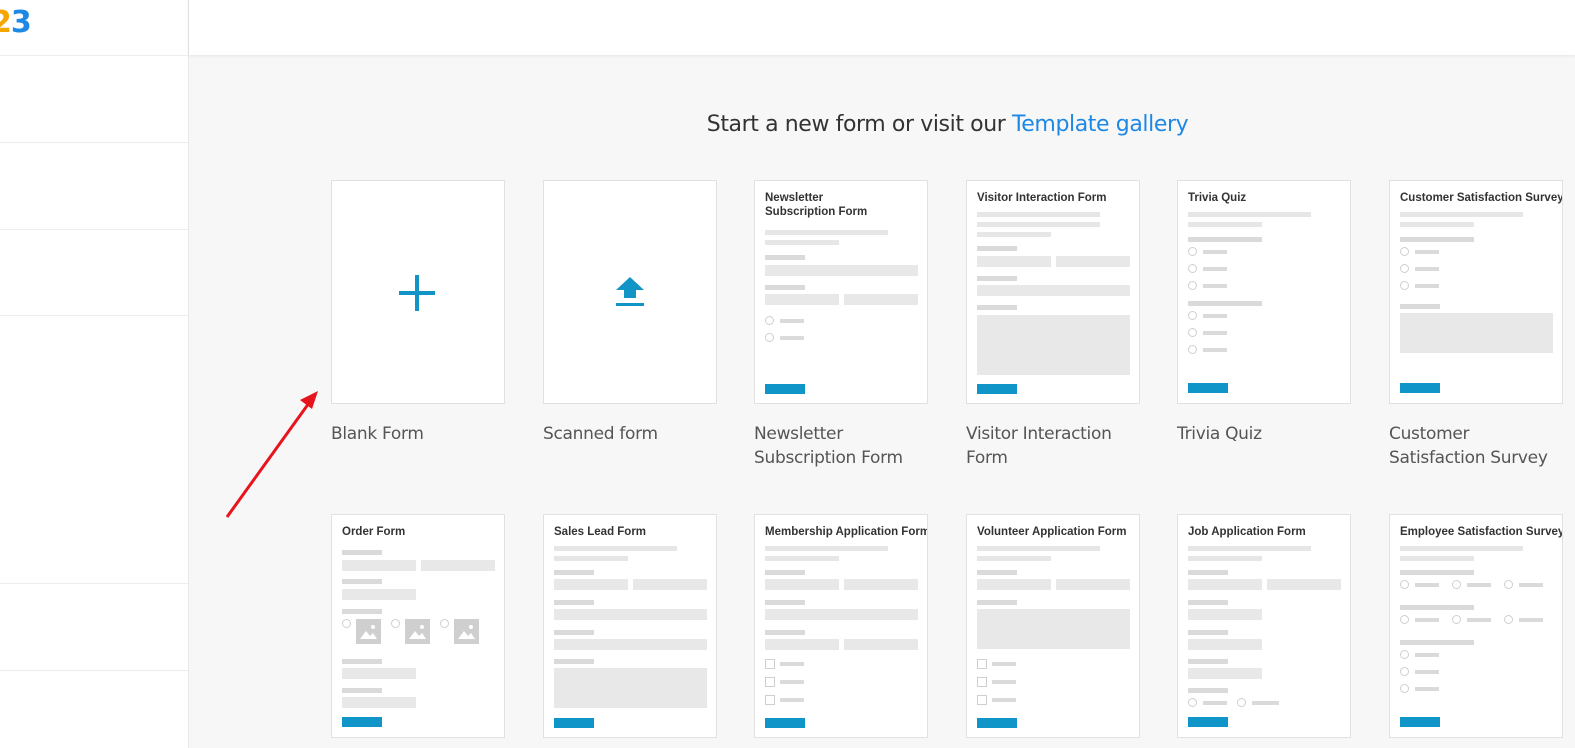 This screenshot has height=748, width=1575. What do you see at coordinates (770, 664) in the screenshot?
I see `checkbox` at bounding box center [770, 664].